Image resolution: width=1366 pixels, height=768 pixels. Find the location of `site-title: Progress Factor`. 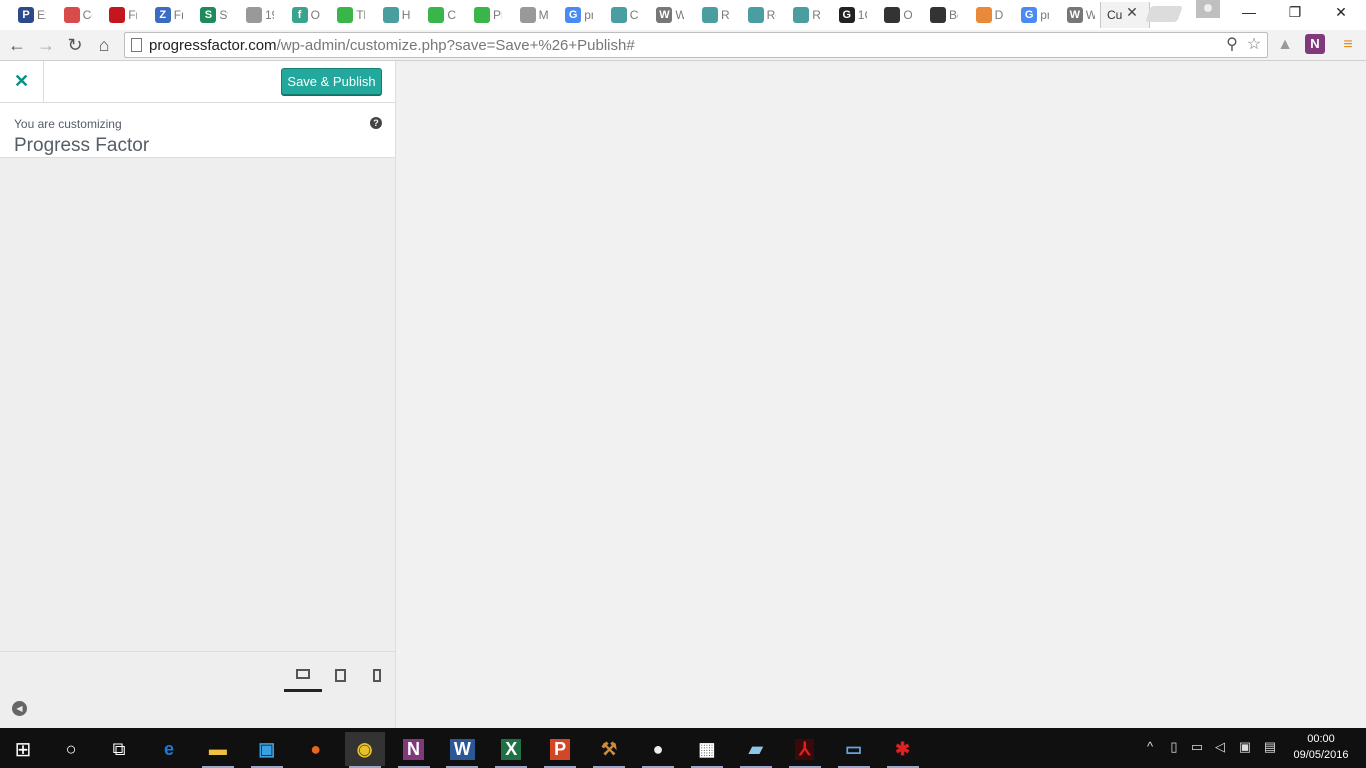

site-title: Progress Factor is located at coordinates (82, 145).